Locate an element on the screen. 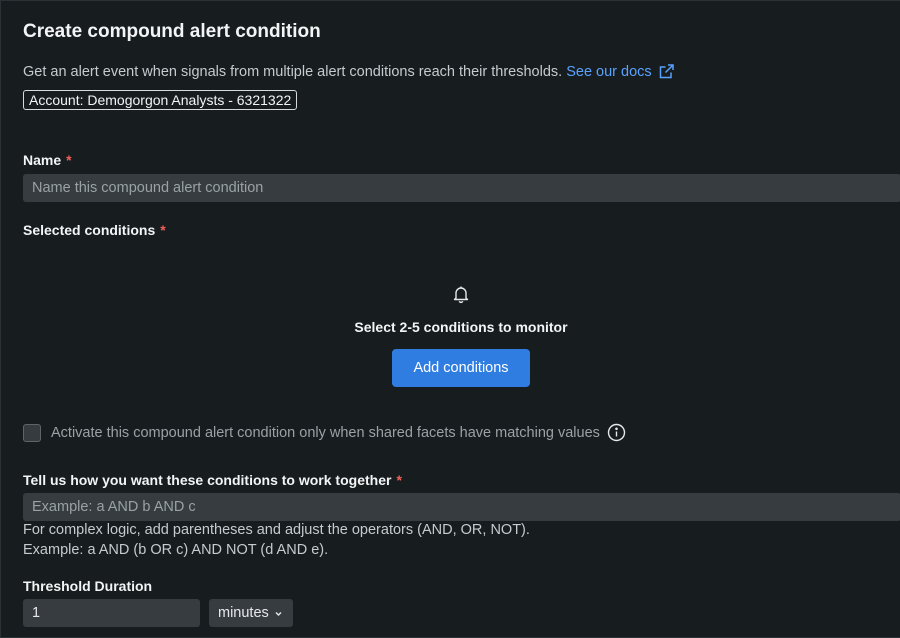 The height and width of the screenshot is (638, 900). account-badge: Account: Demogorgon Analysts - 6321322 is located at coordinates (160, 100).